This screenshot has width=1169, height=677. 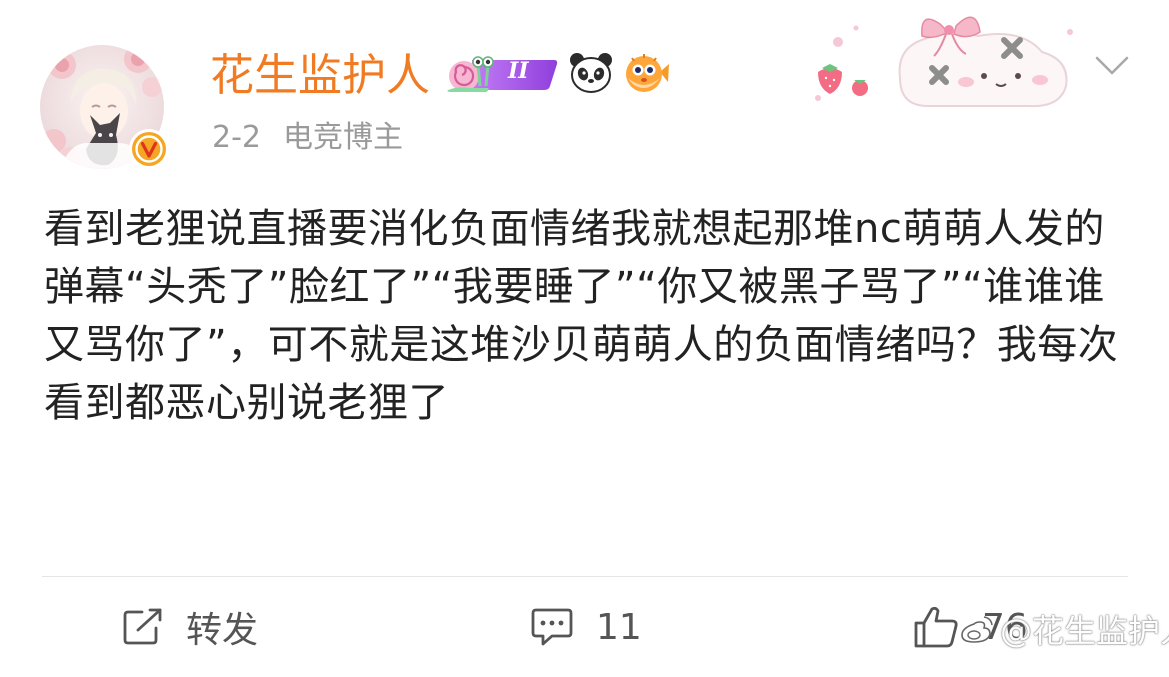 What do you see at coordinates (936, 627) in the screenshot?
I see `thumbs-up-icon` at bounding box center [936, 627].